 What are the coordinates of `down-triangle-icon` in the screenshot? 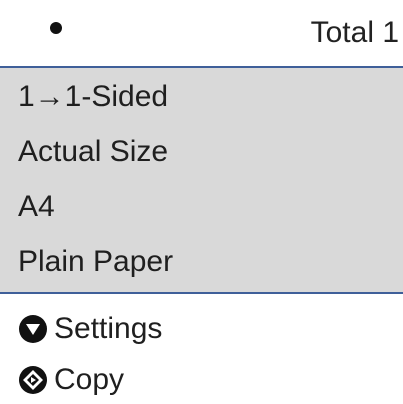 It's located at (33, 329).